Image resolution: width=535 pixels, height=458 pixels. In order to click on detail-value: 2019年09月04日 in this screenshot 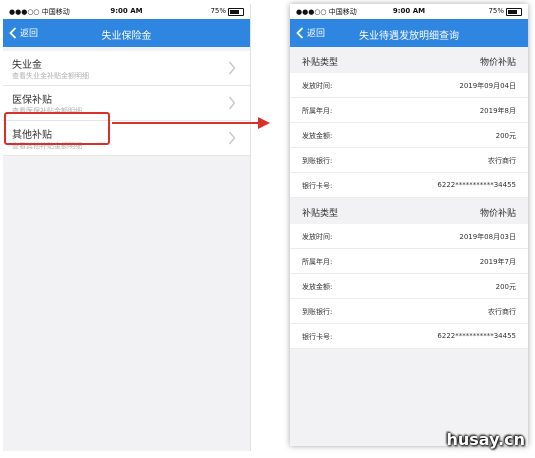, I will do `click(487, 86)`.